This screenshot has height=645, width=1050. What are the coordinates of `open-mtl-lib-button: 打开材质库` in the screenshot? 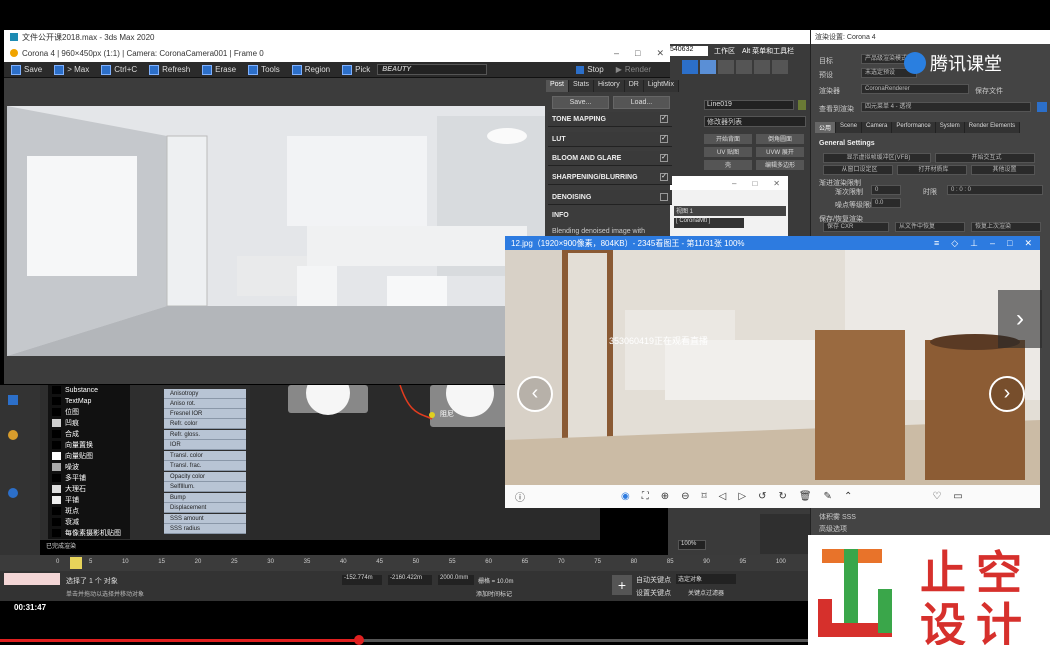 It's located at (932, 170).